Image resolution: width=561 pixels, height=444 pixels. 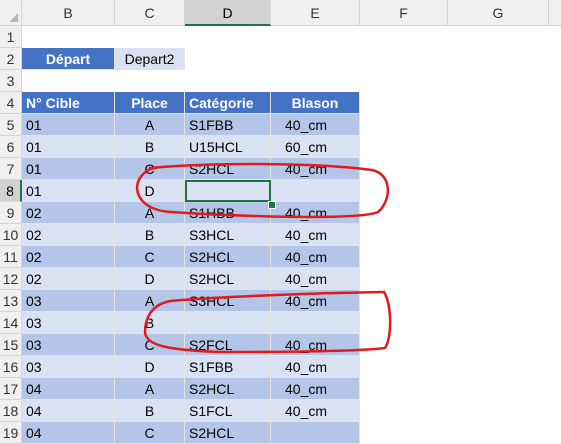 I want to click on row-header-16: 16, so click(x=11, y=367).